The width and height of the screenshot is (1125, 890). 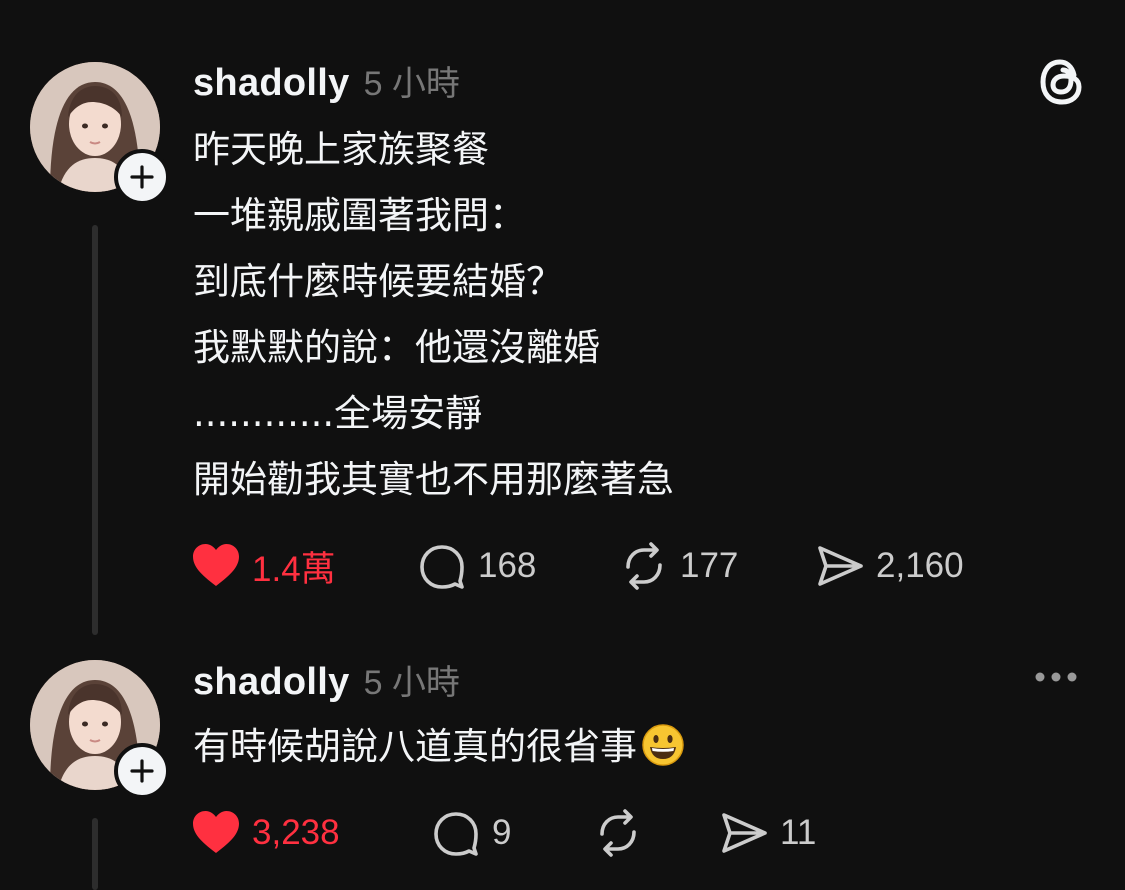 I want to click on share-button: 11, so click(x=767, y=833).